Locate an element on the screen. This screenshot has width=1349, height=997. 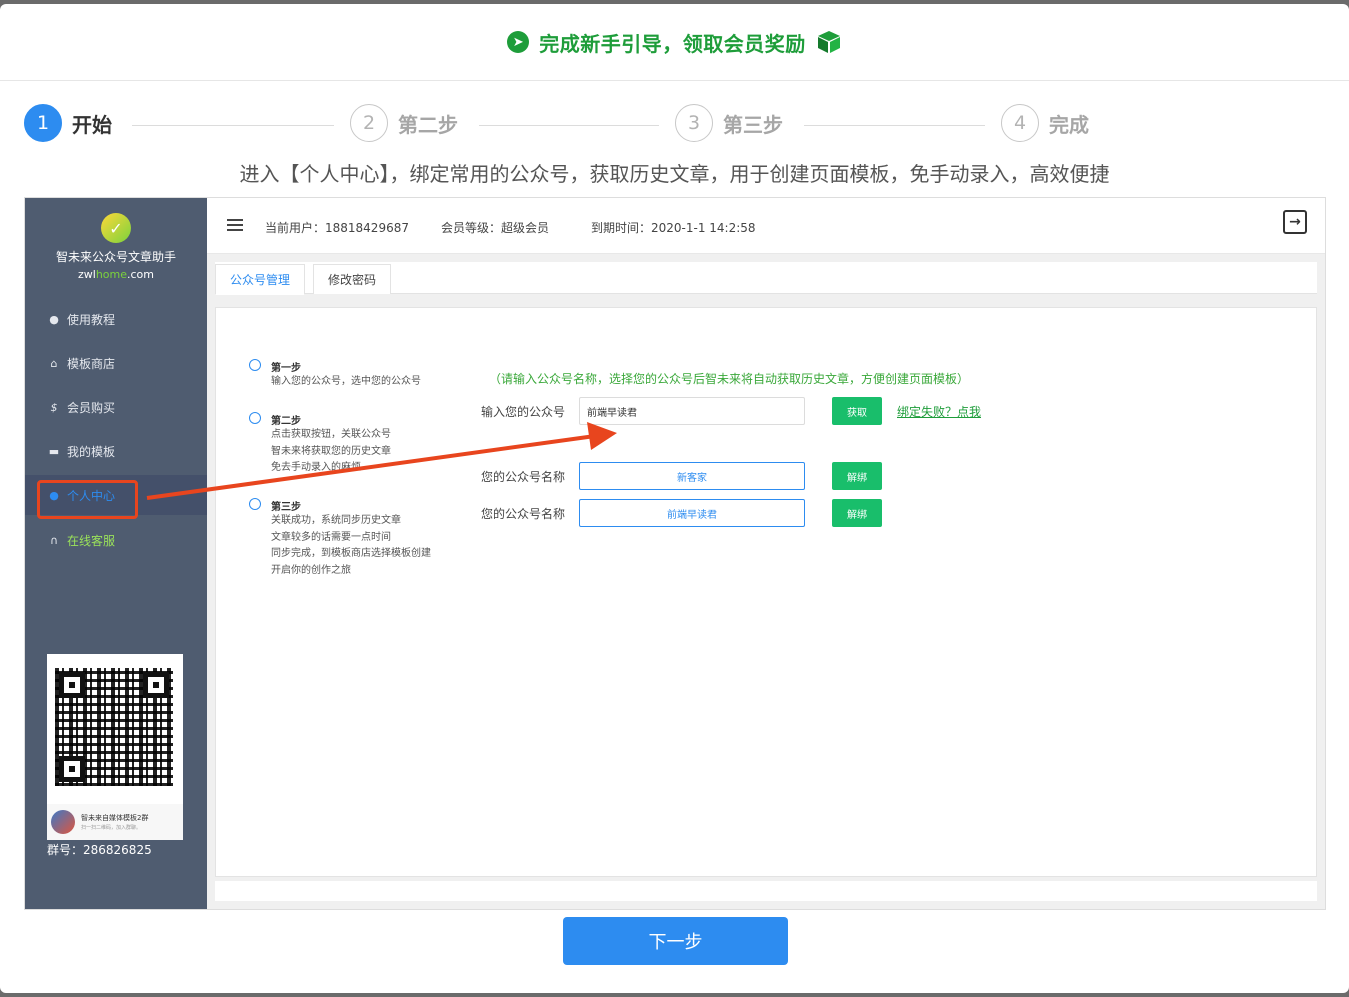
timeline-text: 文章较多的话需要一点时间 is located at coordinates (331, 537).